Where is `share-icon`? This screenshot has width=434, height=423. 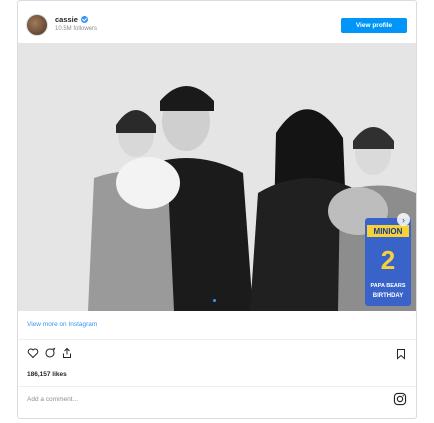 share-icon is located at coordinates (67, 353).